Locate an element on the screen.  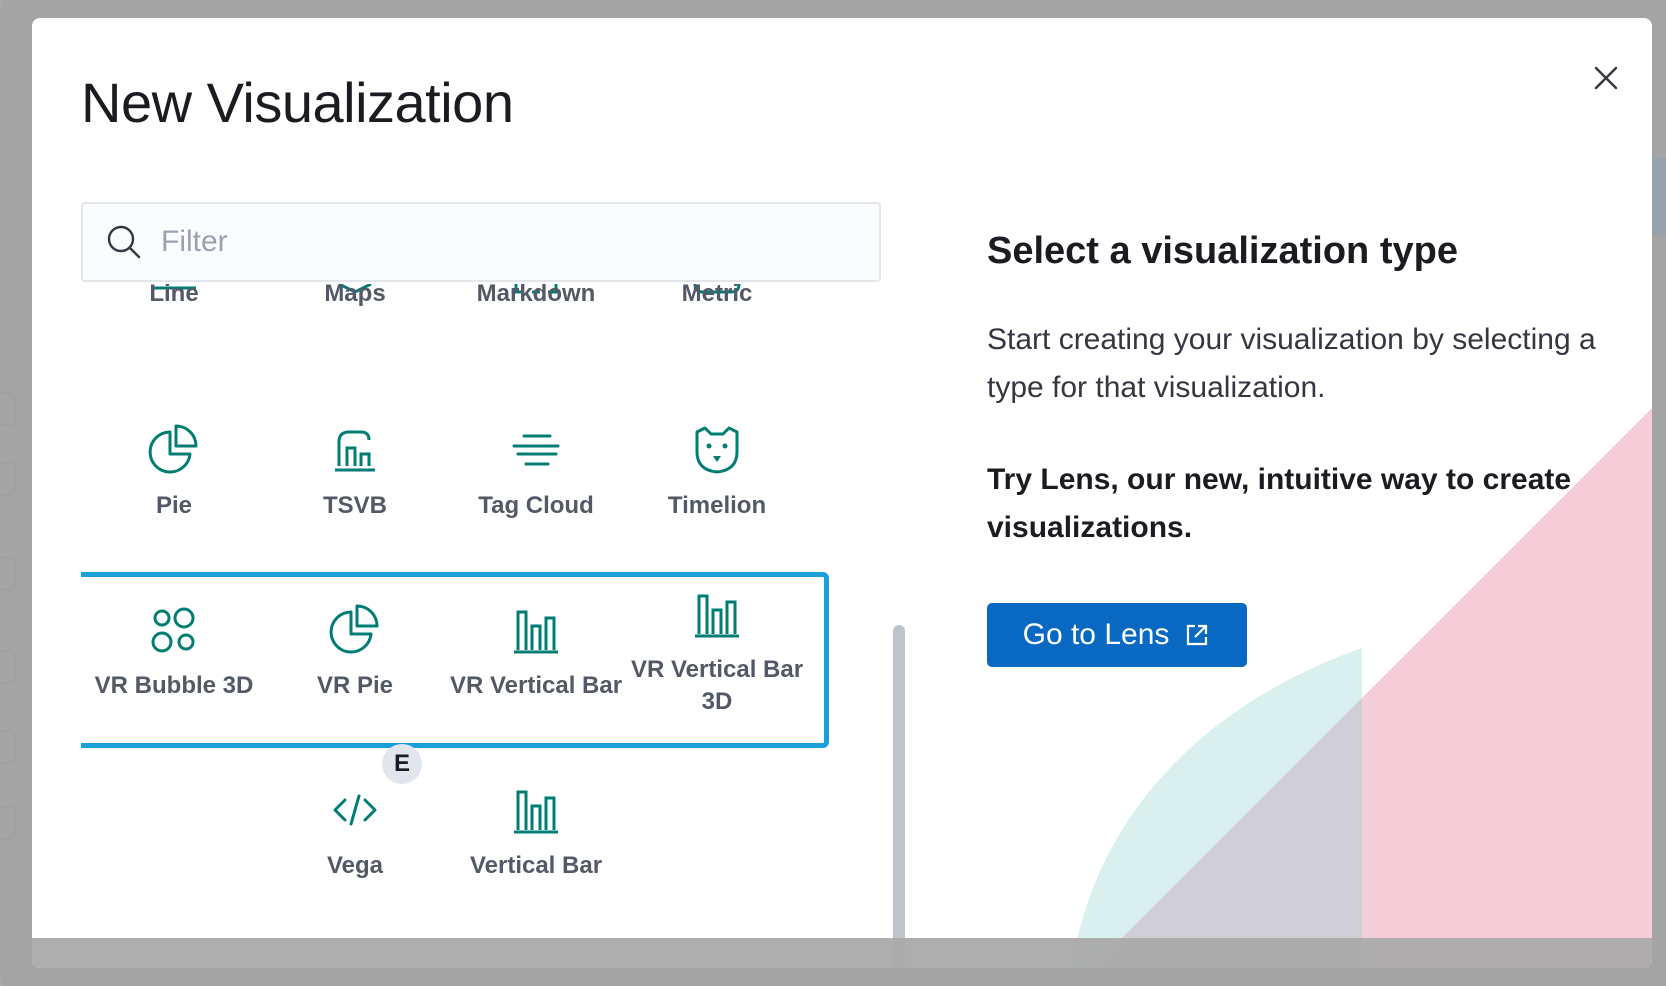
vis-card-tag-cloud: Tag Cloud is located at coordinates (536, 505).